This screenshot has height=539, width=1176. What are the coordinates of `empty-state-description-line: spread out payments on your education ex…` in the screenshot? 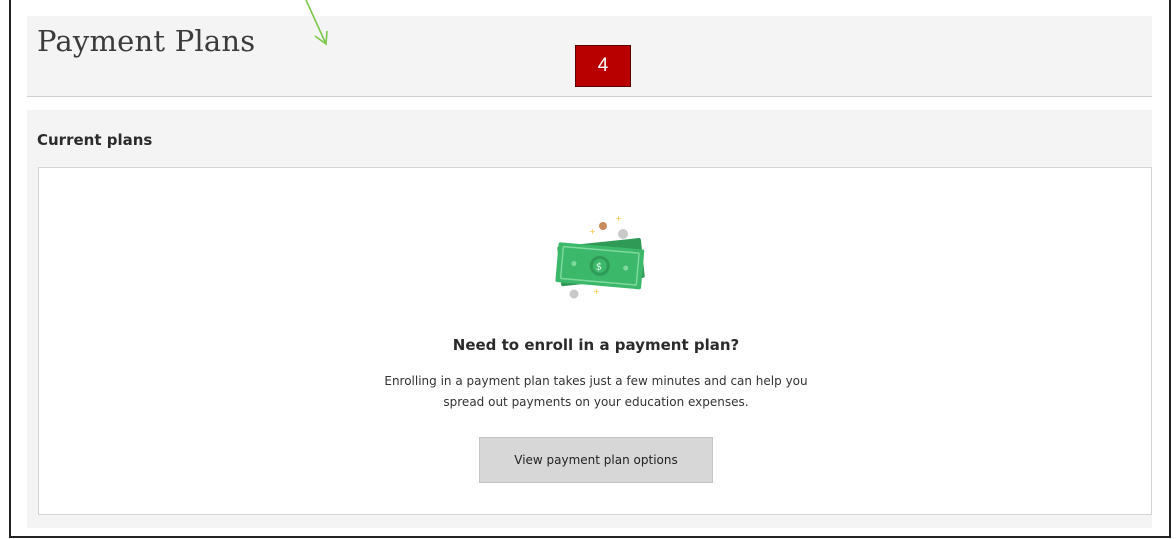 It's located at (596, 402).